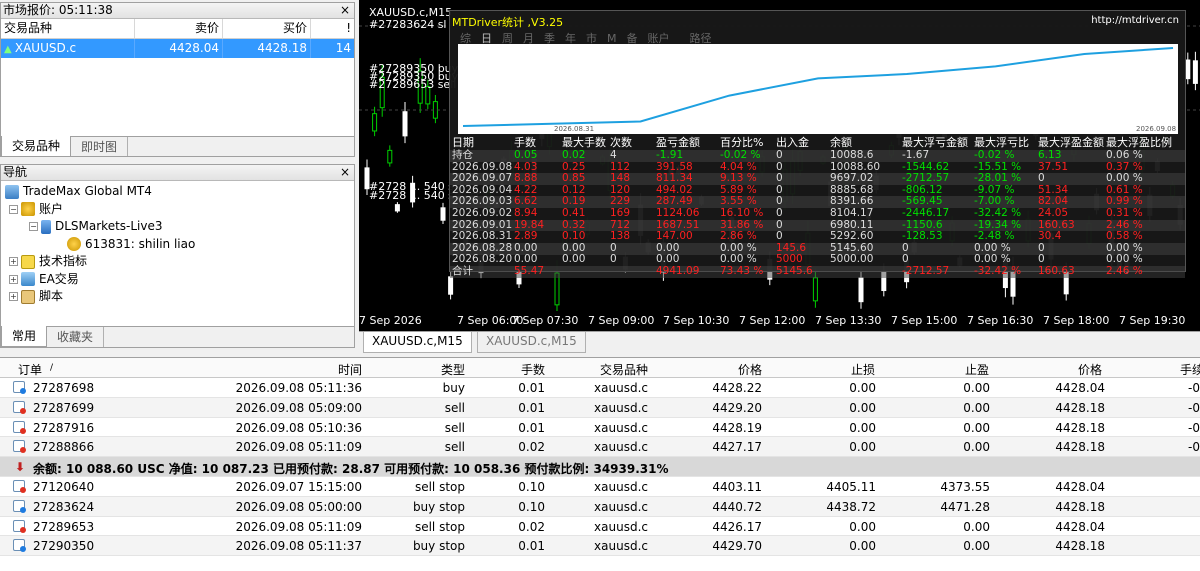 The width and height of the screenshot is (1200, 571). What do you see at coordinates (298, 486) in the screenshot?
I see `order-cell: 2026.09.07 15:15:00` at bounding box center [298, 486].